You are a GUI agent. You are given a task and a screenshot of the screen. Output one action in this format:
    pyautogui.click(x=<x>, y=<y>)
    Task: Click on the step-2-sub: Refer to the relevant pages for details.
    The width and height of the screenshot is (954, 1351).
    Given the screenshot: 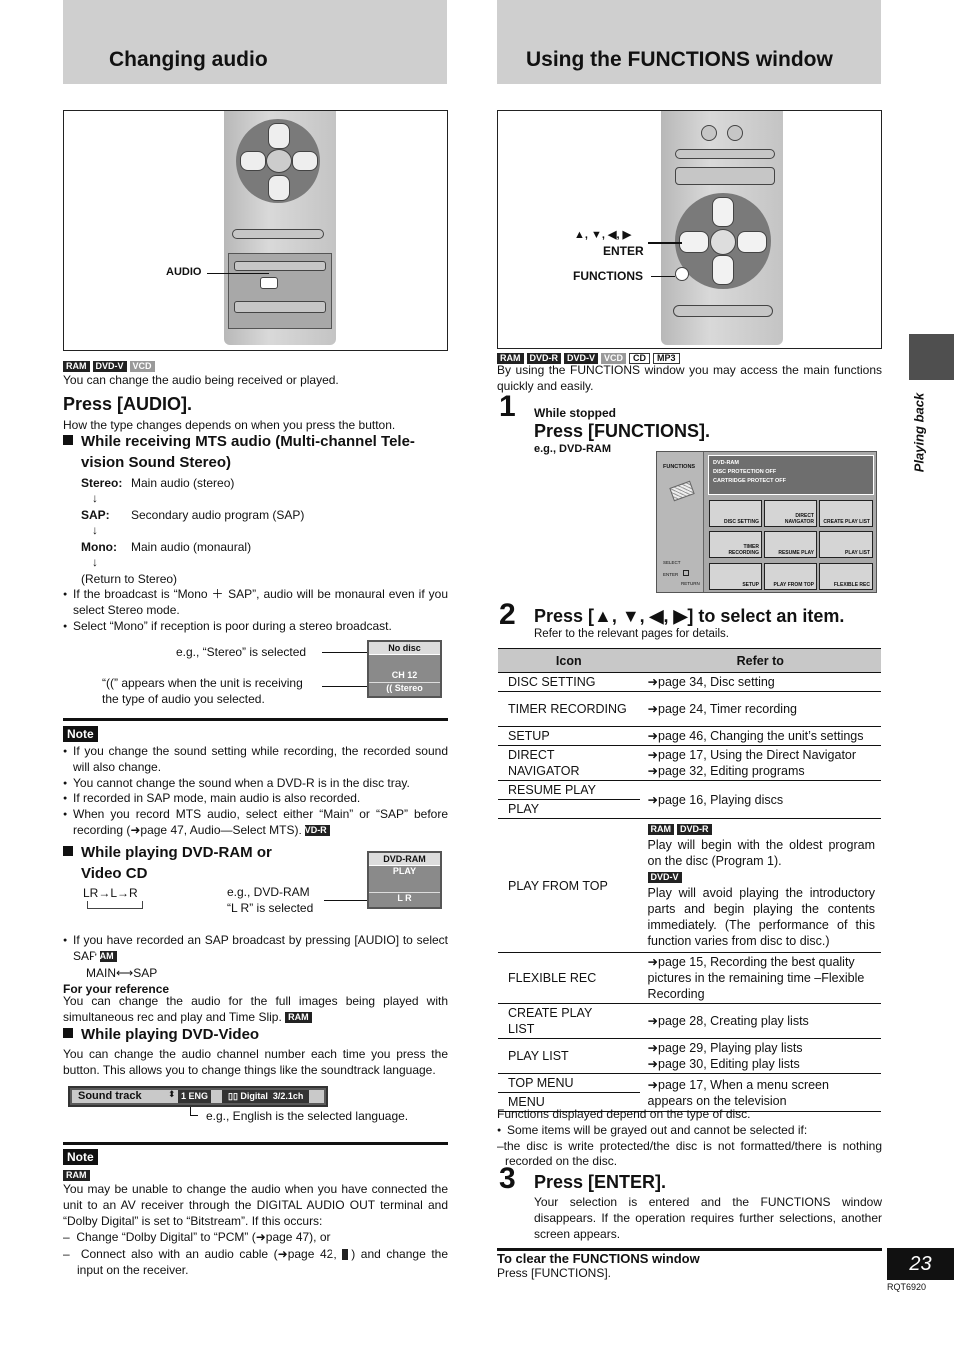 What is the action you would take?
    pyautogui.click(x=631, y=634)
    